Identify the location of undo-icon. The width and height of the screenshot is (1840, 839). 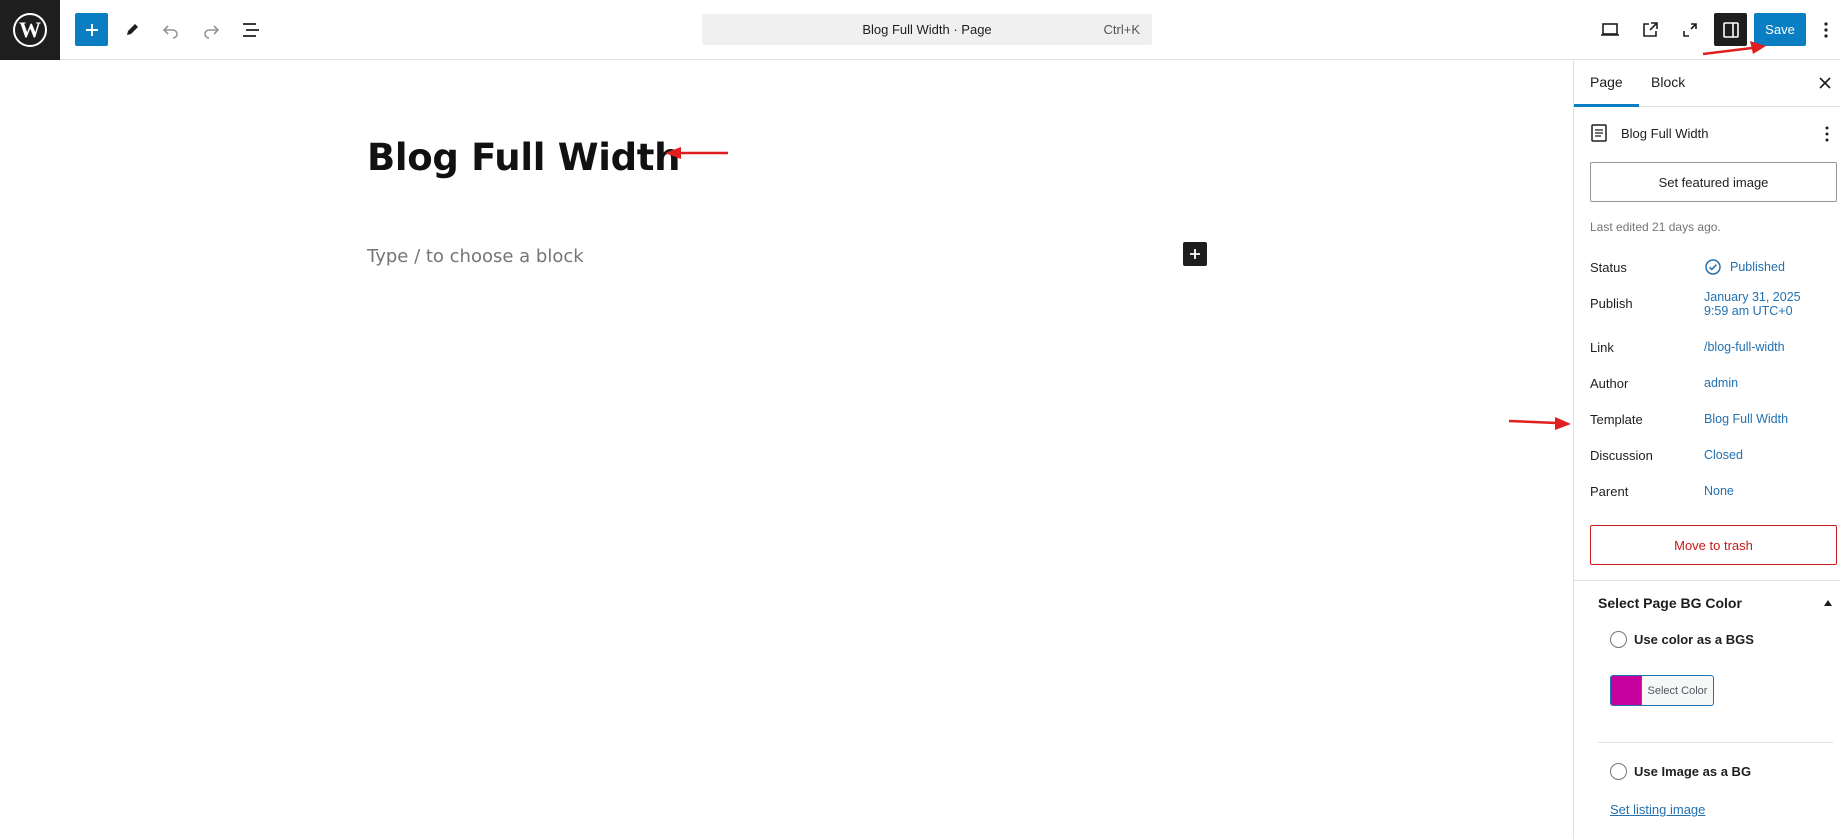
(170, 32).